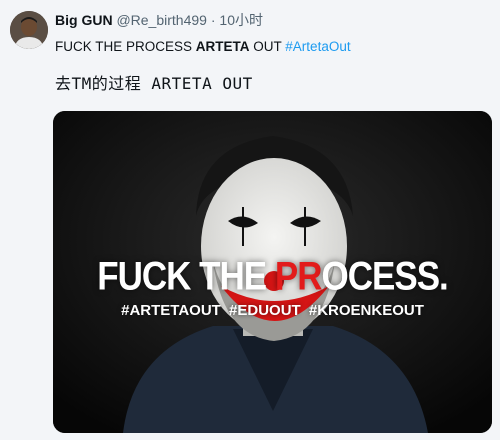 The height and width of the screenshot is (440, 500). I want to click on author-name: Big GUN, so click(84, 20).